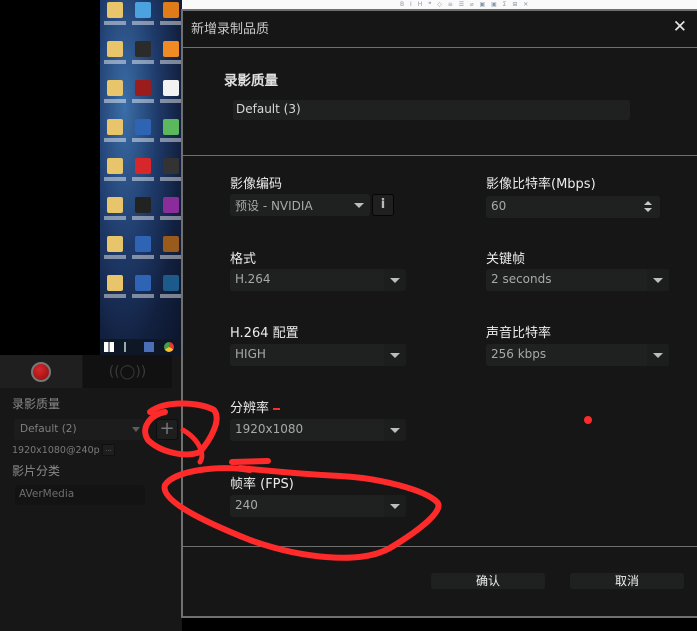 Image resolution: width=697 pixels, height=631 pixels. I want to click on resolution-value: 1920x1080, so click(269, 429).